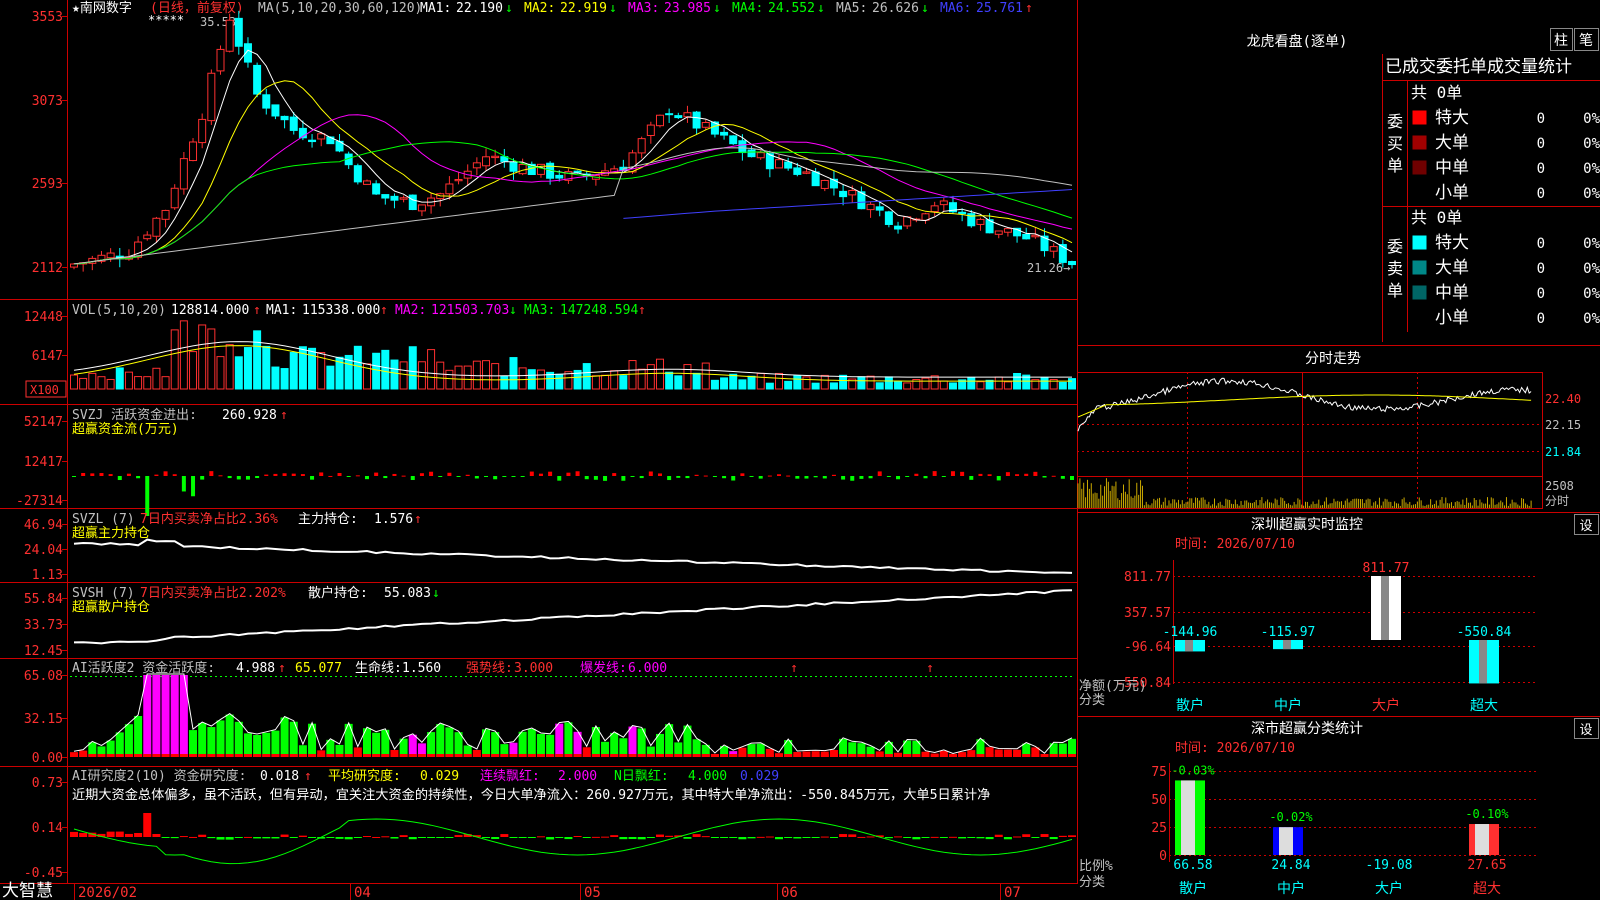 This screenshot has width=1600, height=900. I want to click on svg-text: 7日内买卖净占比2.202%, so click(213, 593).